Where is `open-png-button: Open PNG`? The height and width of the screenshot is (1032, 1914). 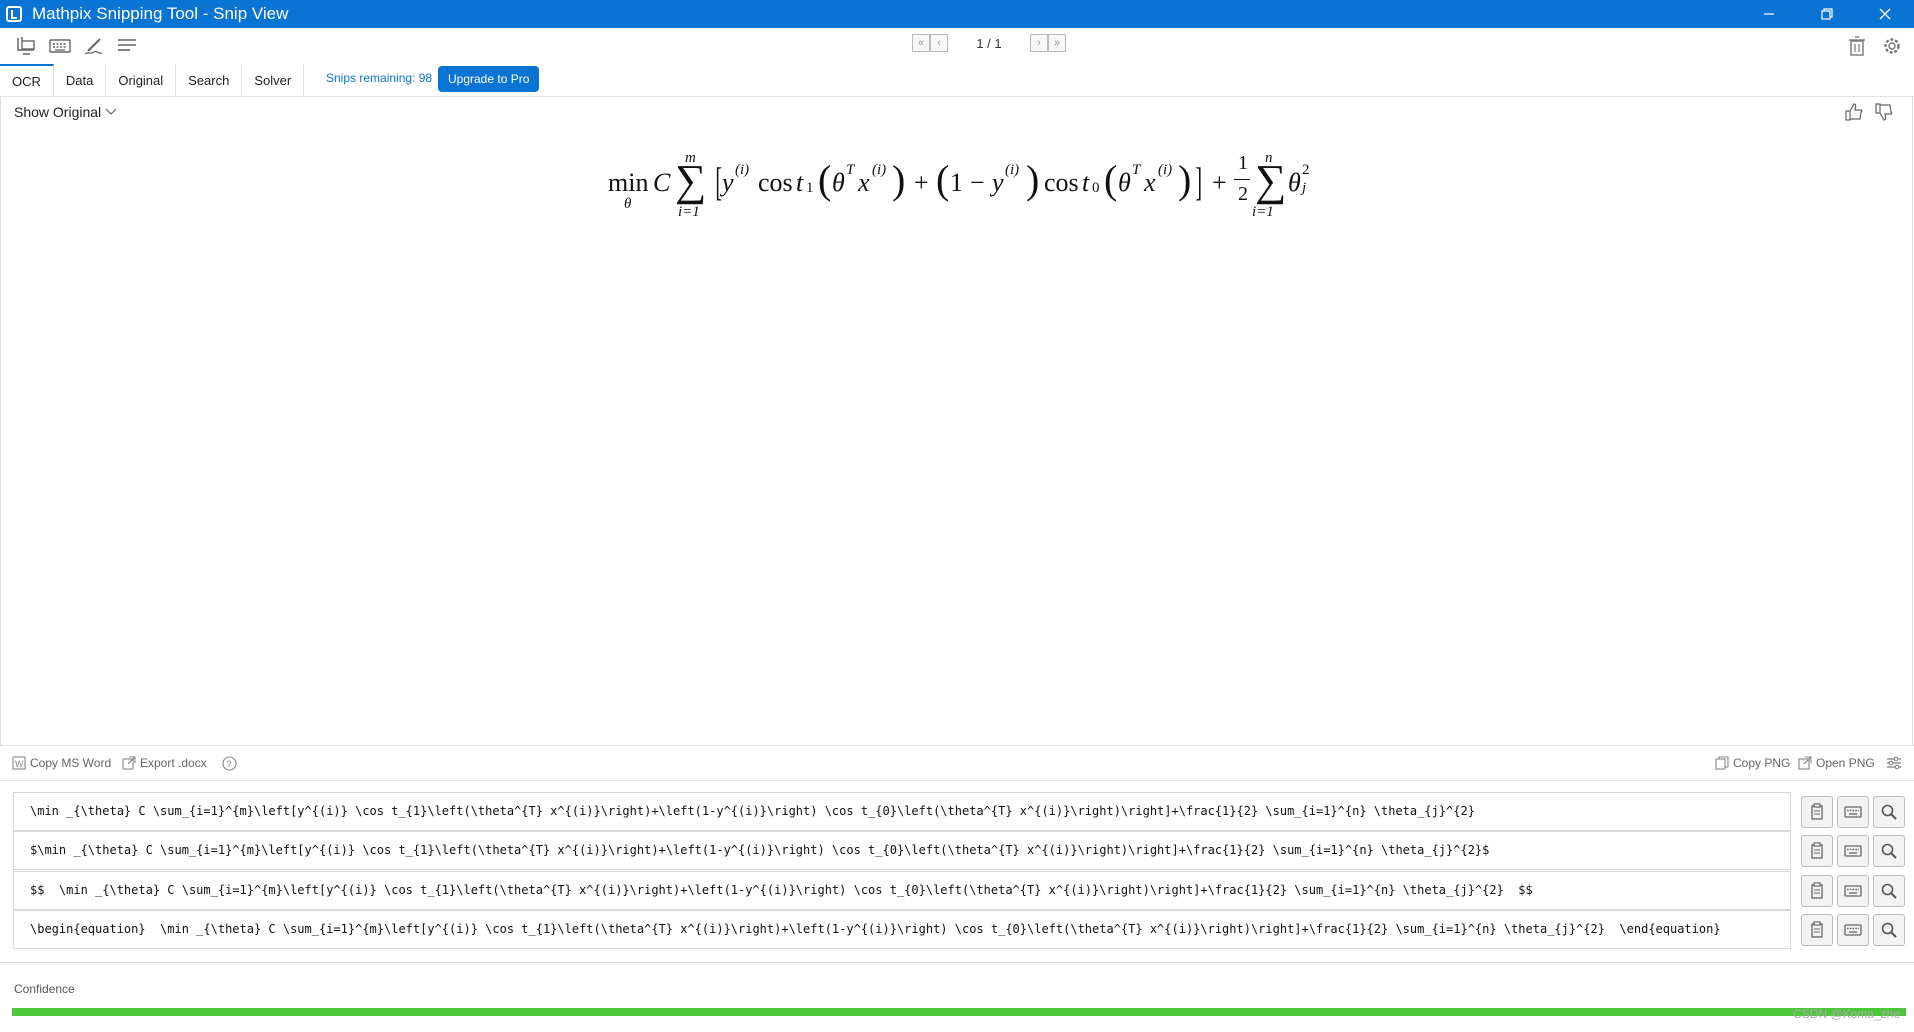
open-png-button: Open PNG is located at coordinates (1836, 763).